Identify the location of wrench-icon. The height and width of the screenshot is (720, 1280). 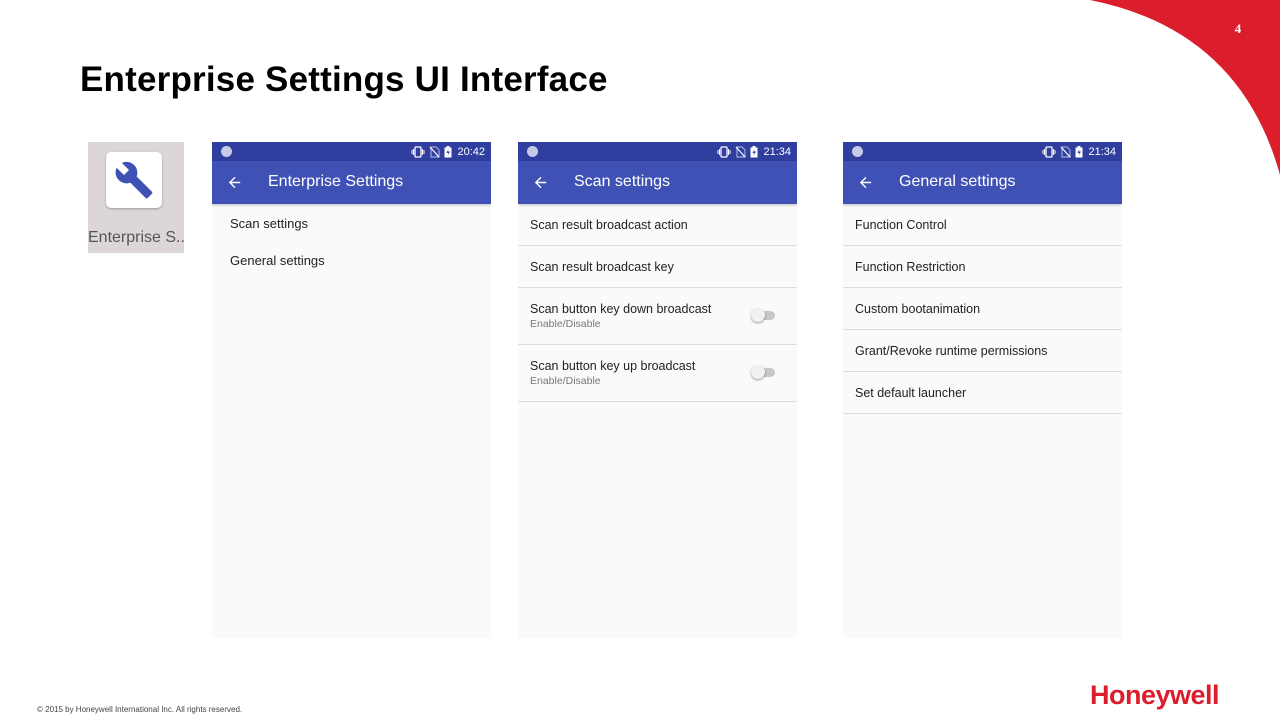
(134, 180).